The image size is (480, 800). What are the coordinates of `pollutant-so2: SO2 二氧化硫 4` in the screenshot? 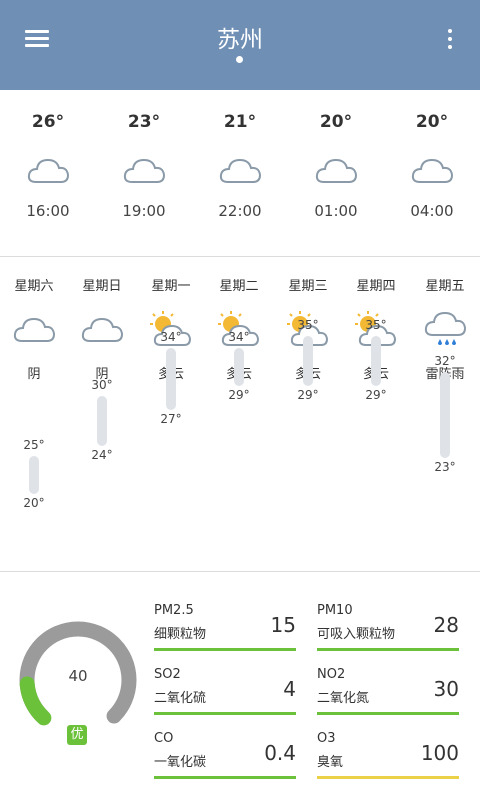 It's located at (225, 691).